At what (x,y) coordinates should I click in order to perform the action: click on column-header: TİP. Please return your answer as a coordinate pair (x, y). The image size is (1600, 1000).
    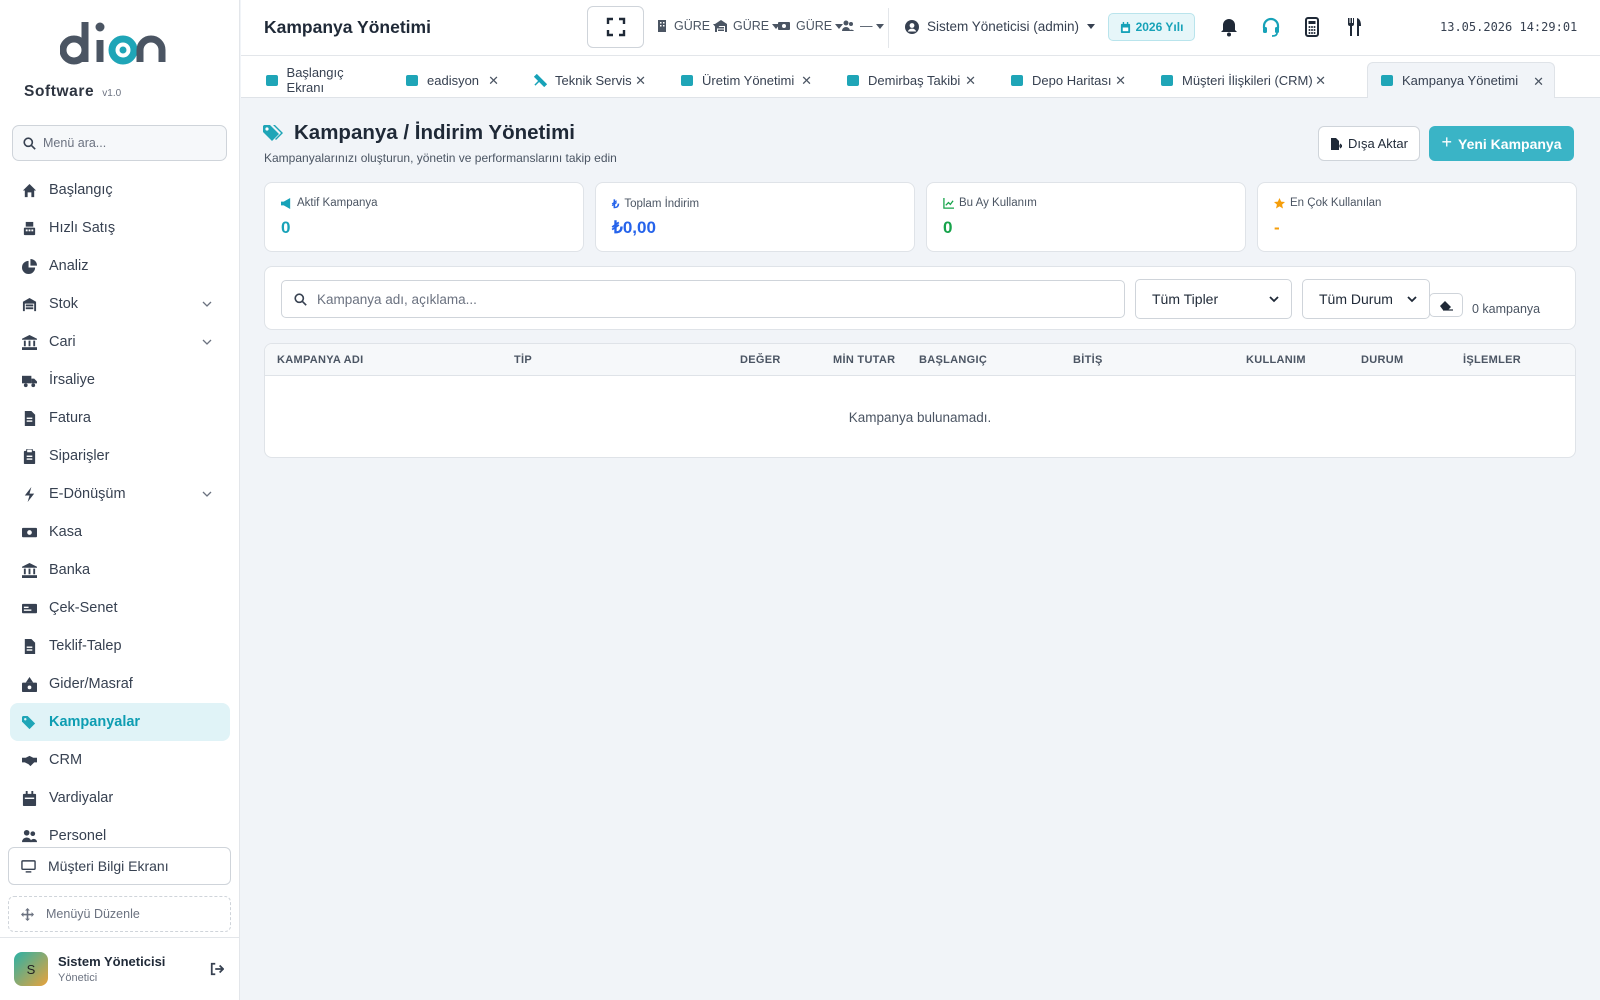
    Looking at the image, I should click on (523, 360).